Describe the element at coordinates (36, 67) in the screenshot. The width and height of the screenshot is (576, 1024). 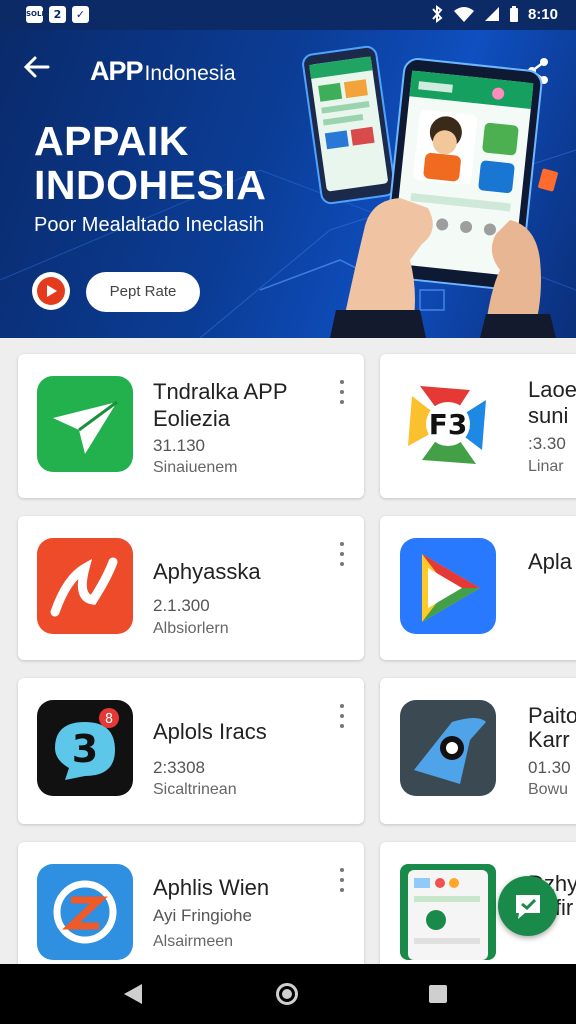
I see `arrow-left-icon` at that location.